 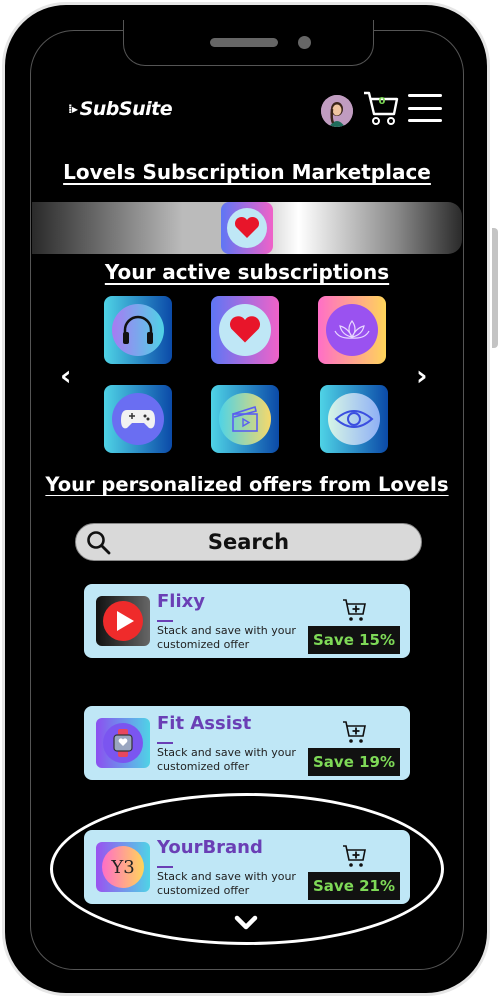 I want to click on offer-name: YourBrand, so click(x=210, y=847).